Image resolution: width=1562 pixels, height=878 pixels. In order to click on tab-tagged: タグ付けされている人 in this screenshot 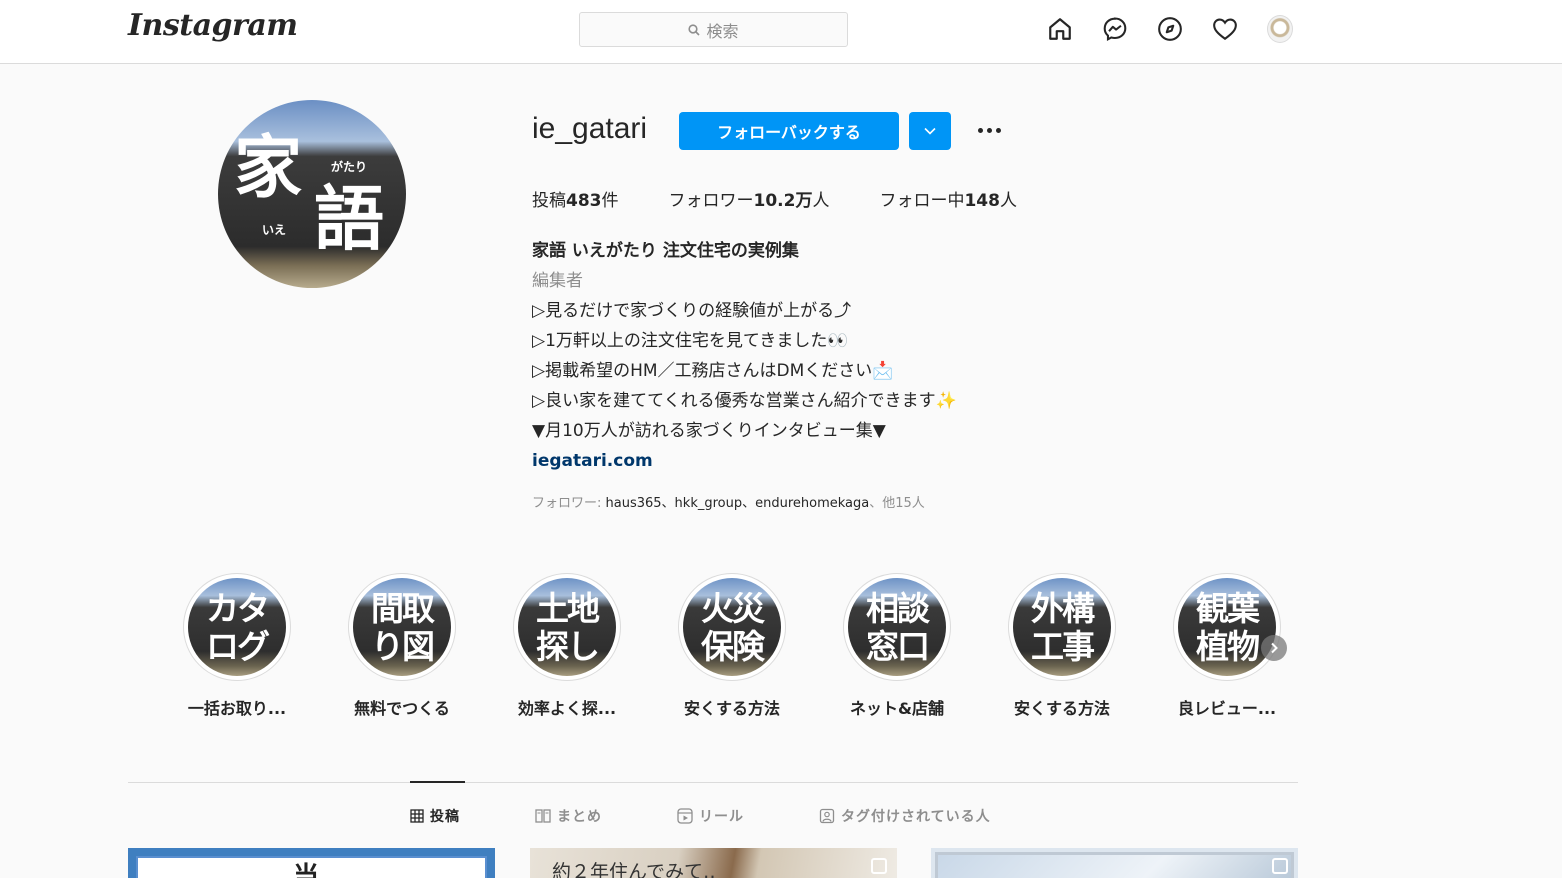, I will do `click(905, 816)`.